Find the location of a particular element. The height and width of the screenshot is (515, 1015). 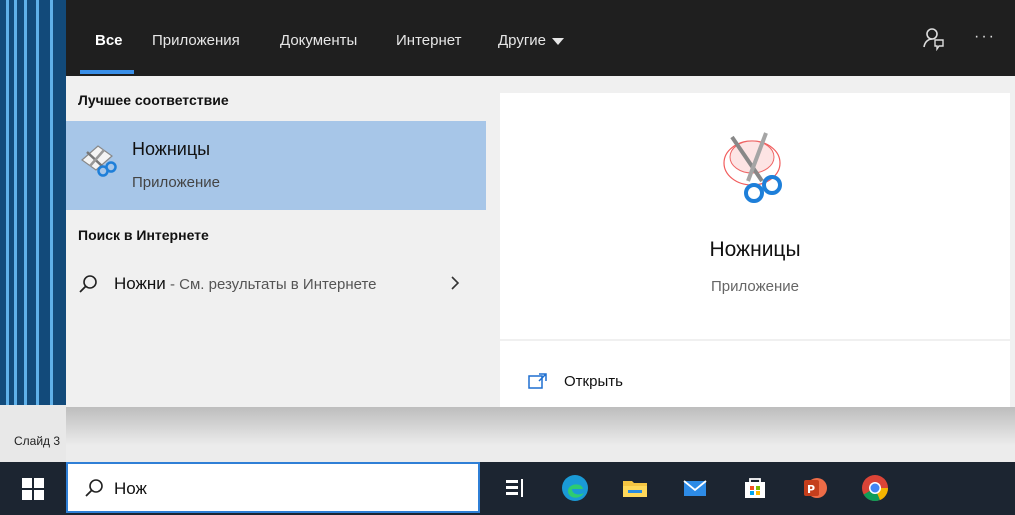

chrome-icon is located at coordinates (875, 488).